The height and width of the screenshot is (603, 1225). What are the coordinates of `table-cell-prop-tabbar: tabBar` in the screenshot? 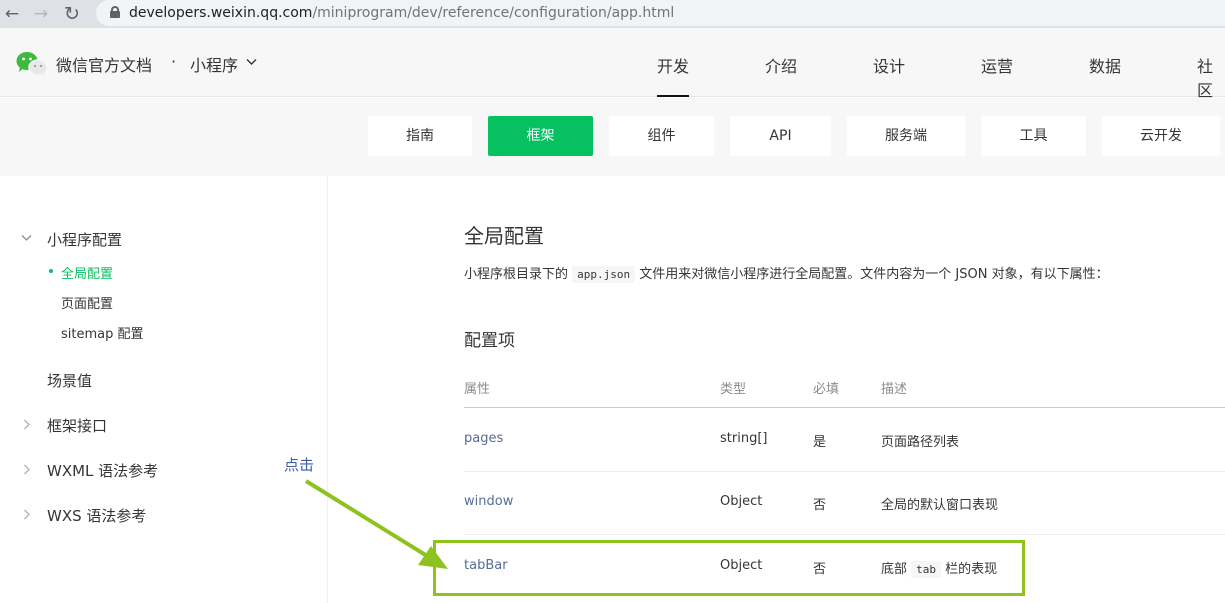 It's located at (486, 565).